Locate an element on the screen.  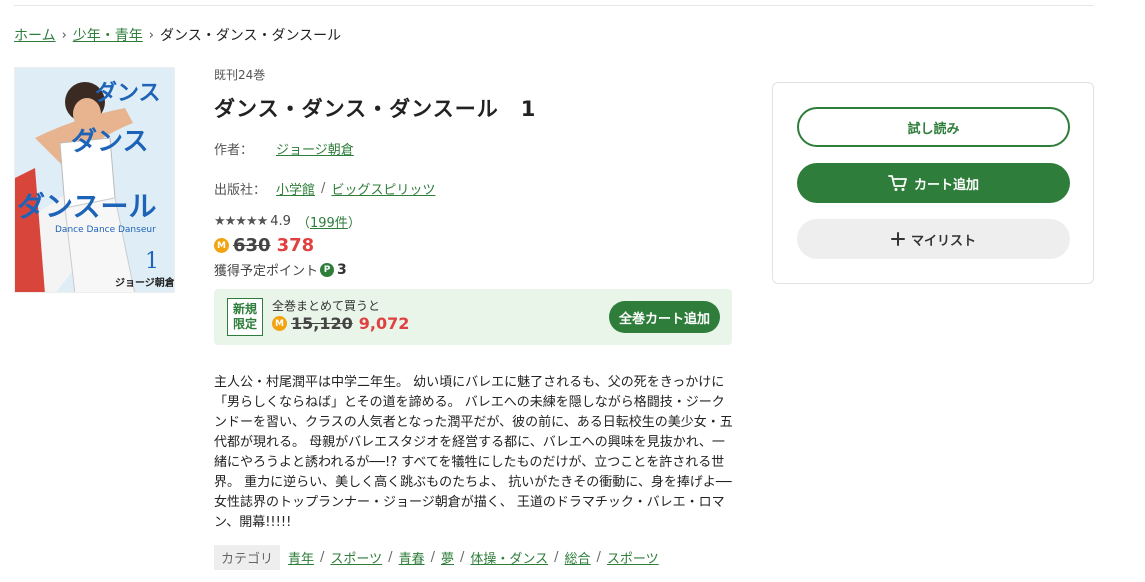
price-row: M 630 378 is located at coordinates (474, 245).